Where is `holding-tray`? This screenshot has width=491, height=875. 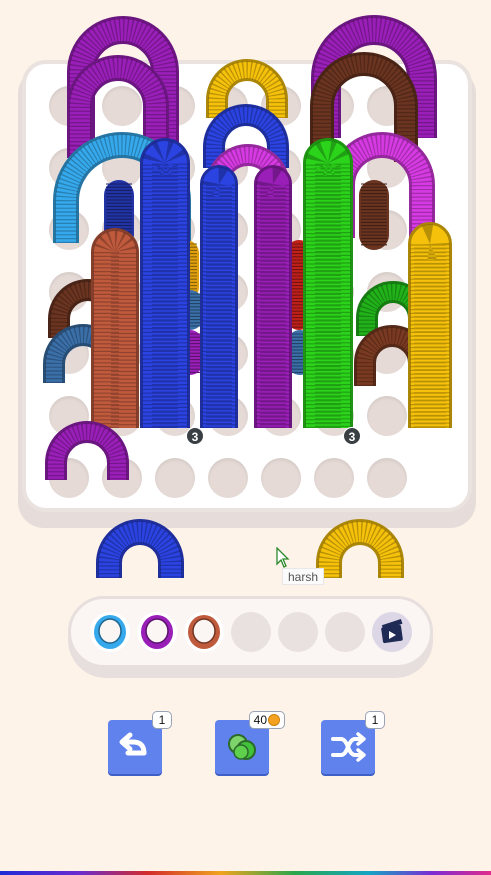
holding-tray is located at coordinates (250, 637).